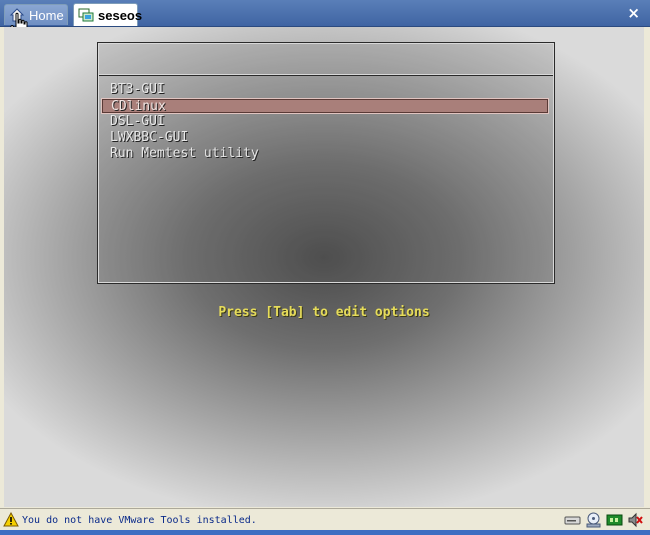 The image size is (650, 535). What do you see at coordinates (325, 154) in the screenshot?
I see `boot-menu-item-memtest: Run Memtest utility` at bounding box center [325, 154].